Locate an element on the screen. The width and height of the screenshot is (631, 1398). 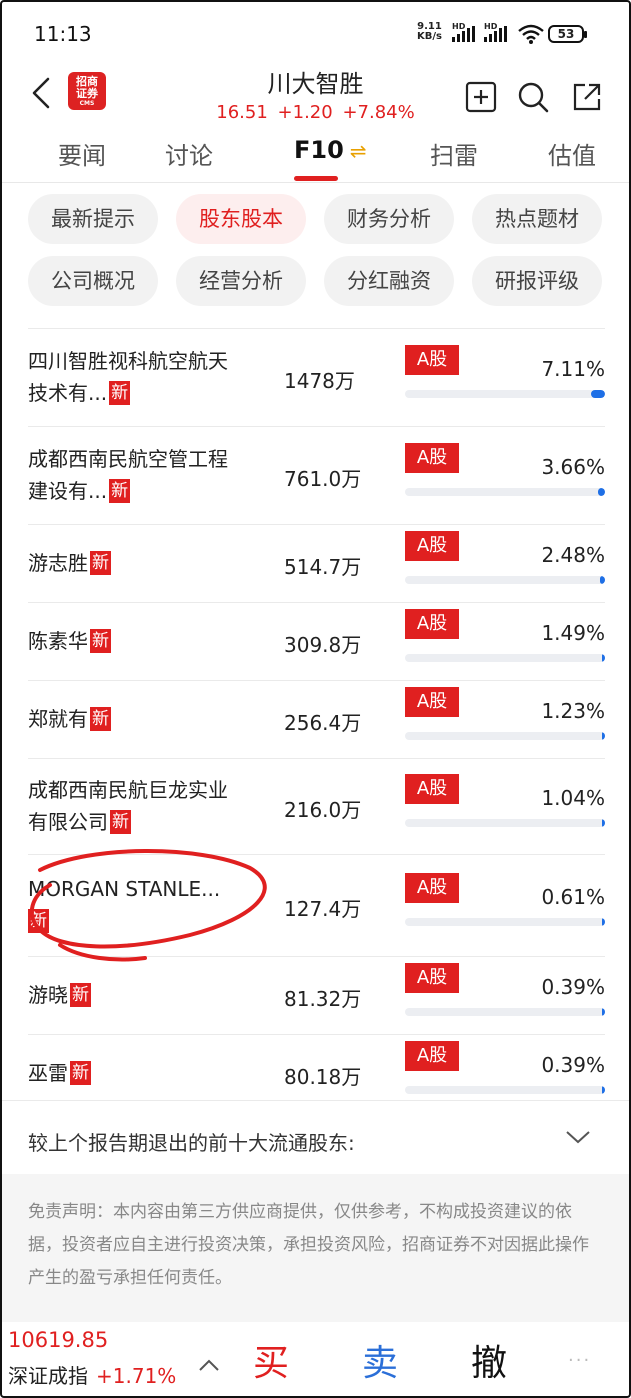
holder-name-line-1: 郑就有新 is located at coordinates (143, 719).